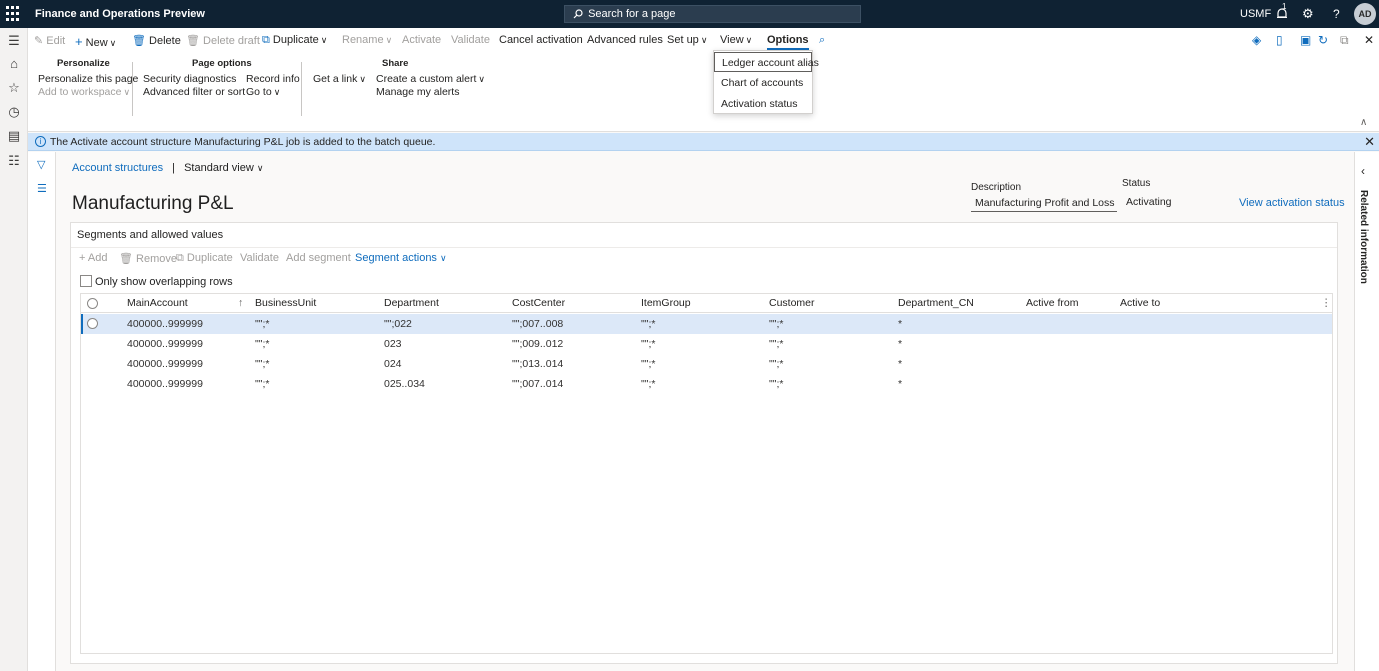  I want to click on related-information-pane: ‹ Related information, so click(1366, 411).